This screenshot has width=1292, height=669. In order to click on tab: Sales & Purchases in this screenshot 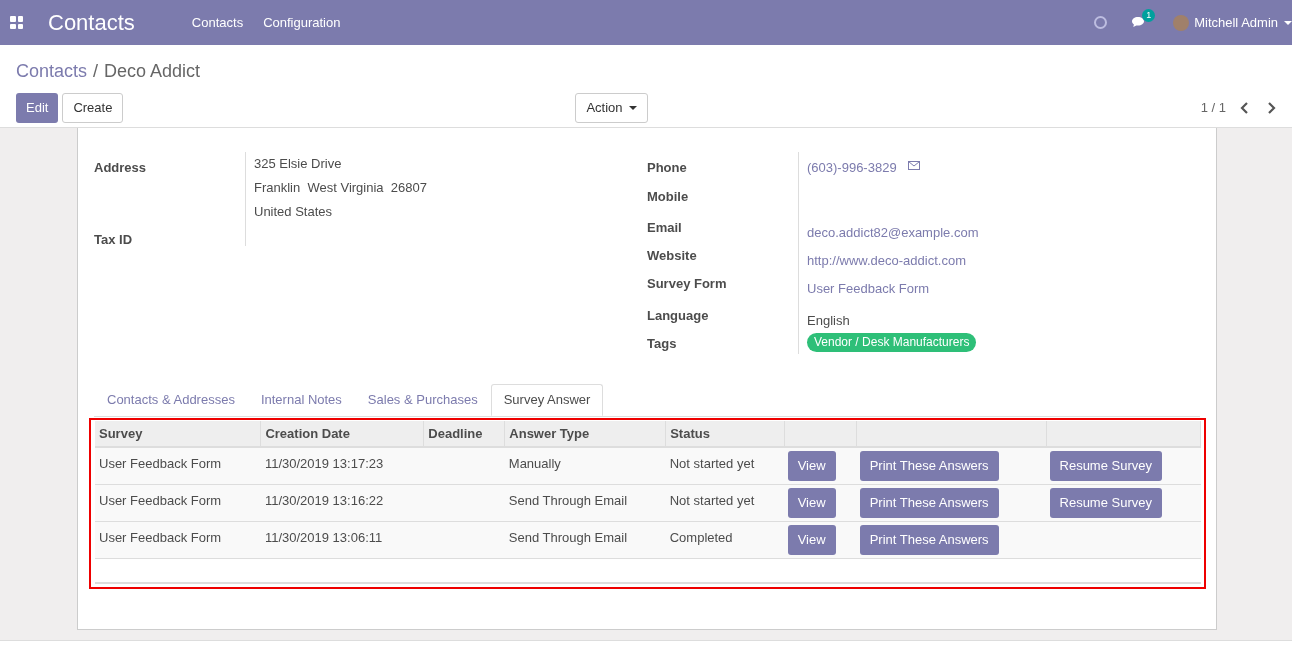, I will do `click(422, 400)`.